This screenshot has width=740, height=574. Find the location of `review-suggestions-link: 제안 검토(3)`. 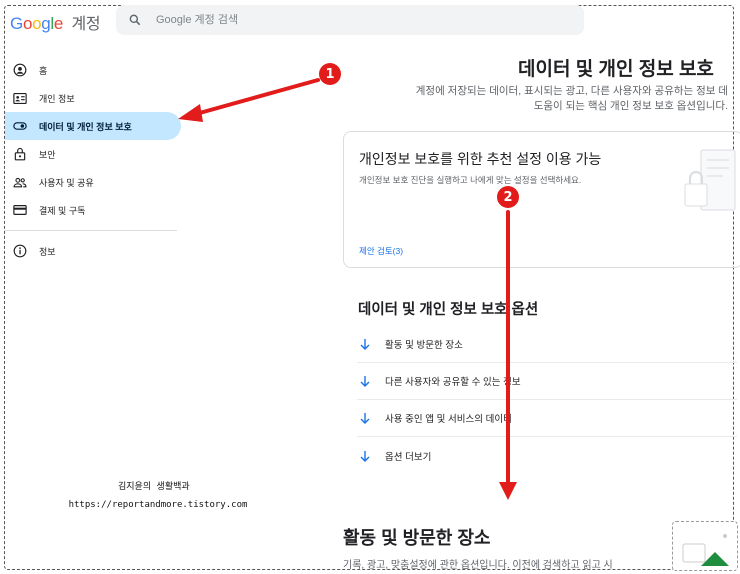

review-suggestions-link: 제안 검토(3) is located at coordinates (381, 251).